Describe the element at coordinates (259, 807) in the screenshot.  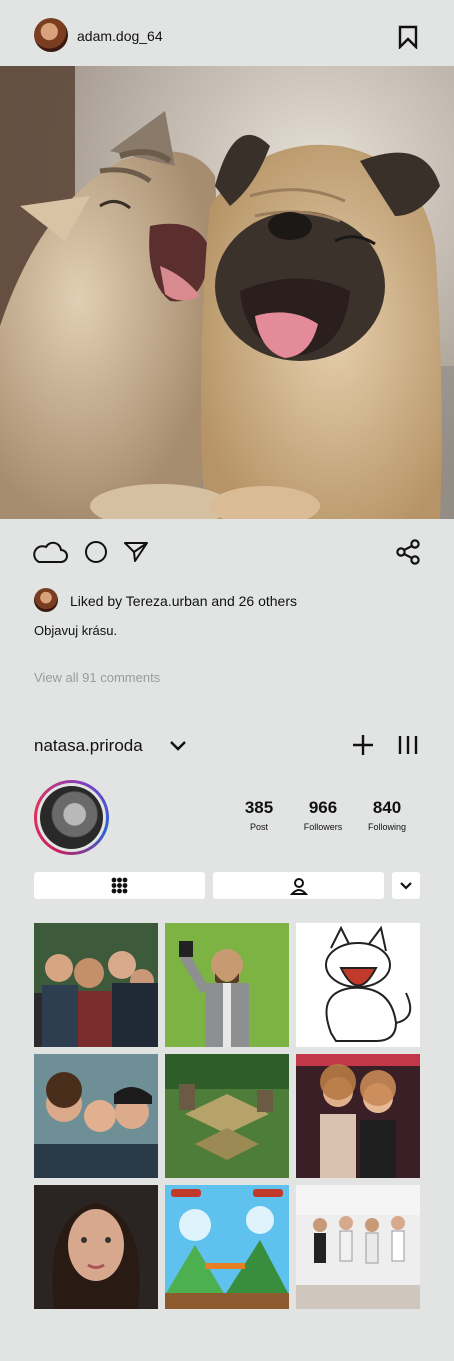
I see `stat-posts-value: 385` at that location.